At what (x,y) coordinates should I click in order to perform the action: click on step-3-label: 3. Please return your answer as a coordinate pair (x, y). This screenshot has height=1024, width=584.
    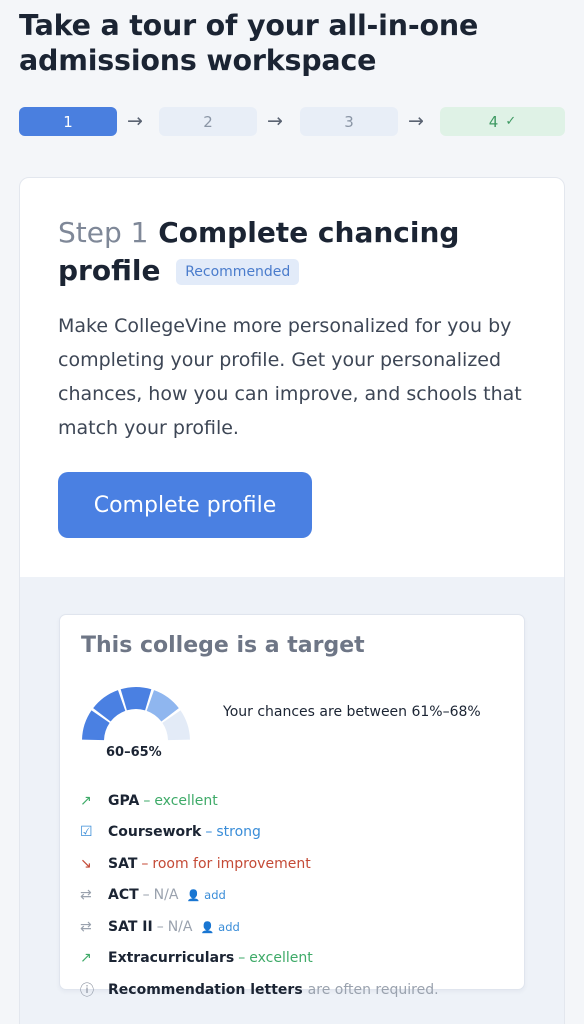
    Looking at the image, I should click on (349, 121).